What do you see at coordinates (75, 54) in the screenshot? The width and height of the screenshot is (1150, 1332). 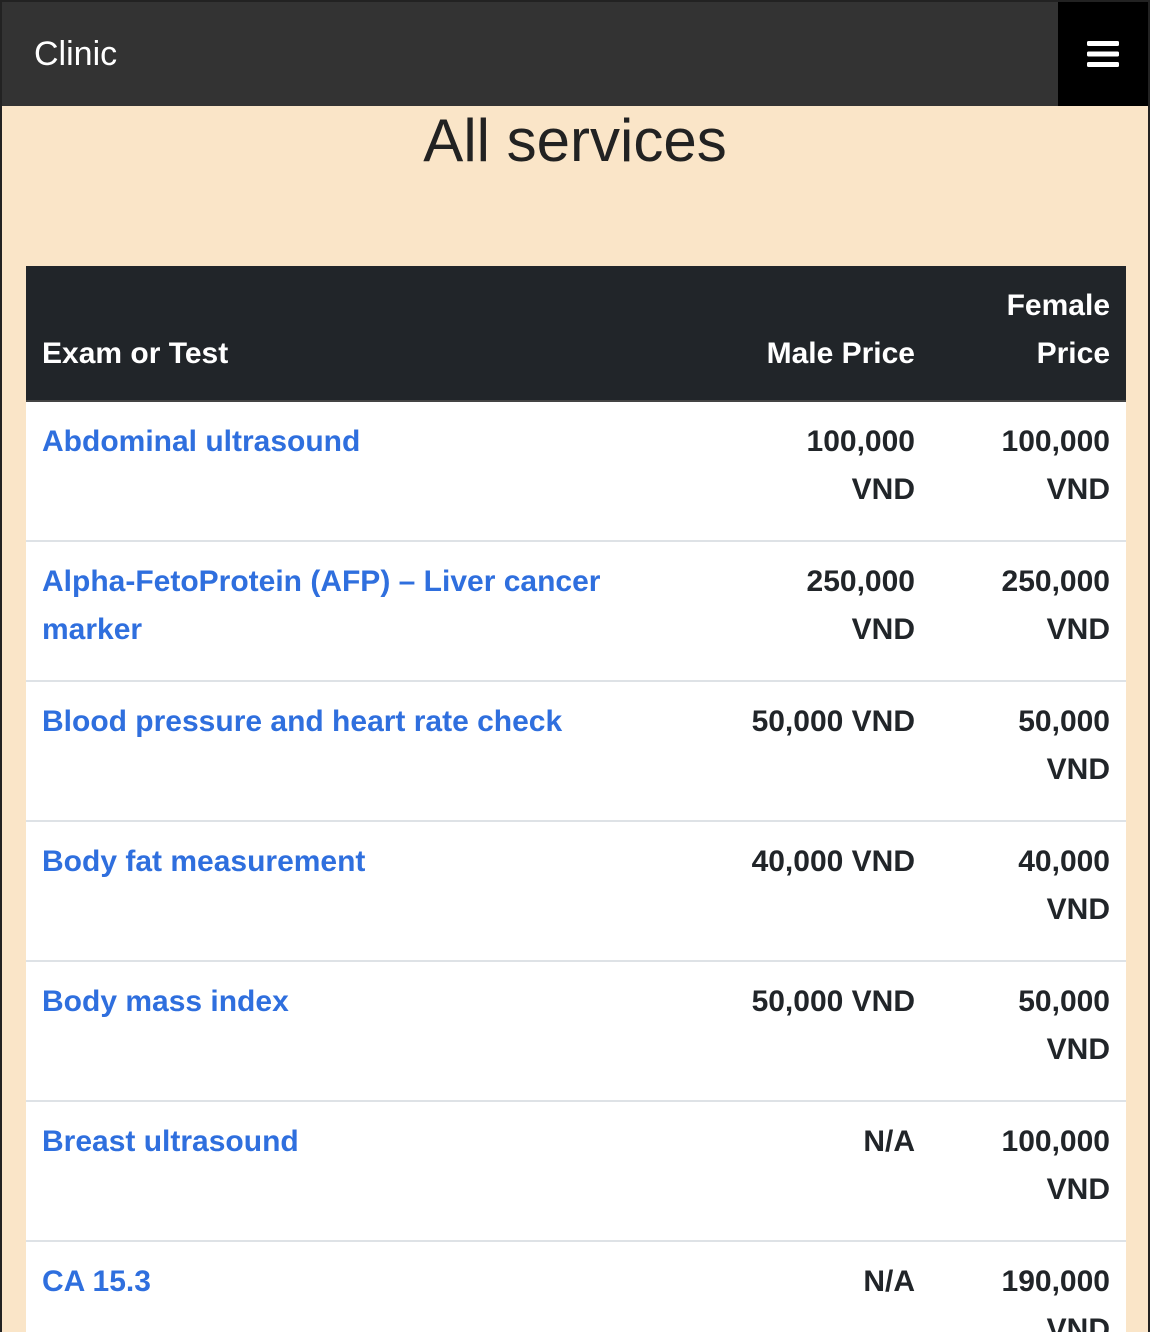 I see `brand-link: Clinic` at bounding box center [75, 54].